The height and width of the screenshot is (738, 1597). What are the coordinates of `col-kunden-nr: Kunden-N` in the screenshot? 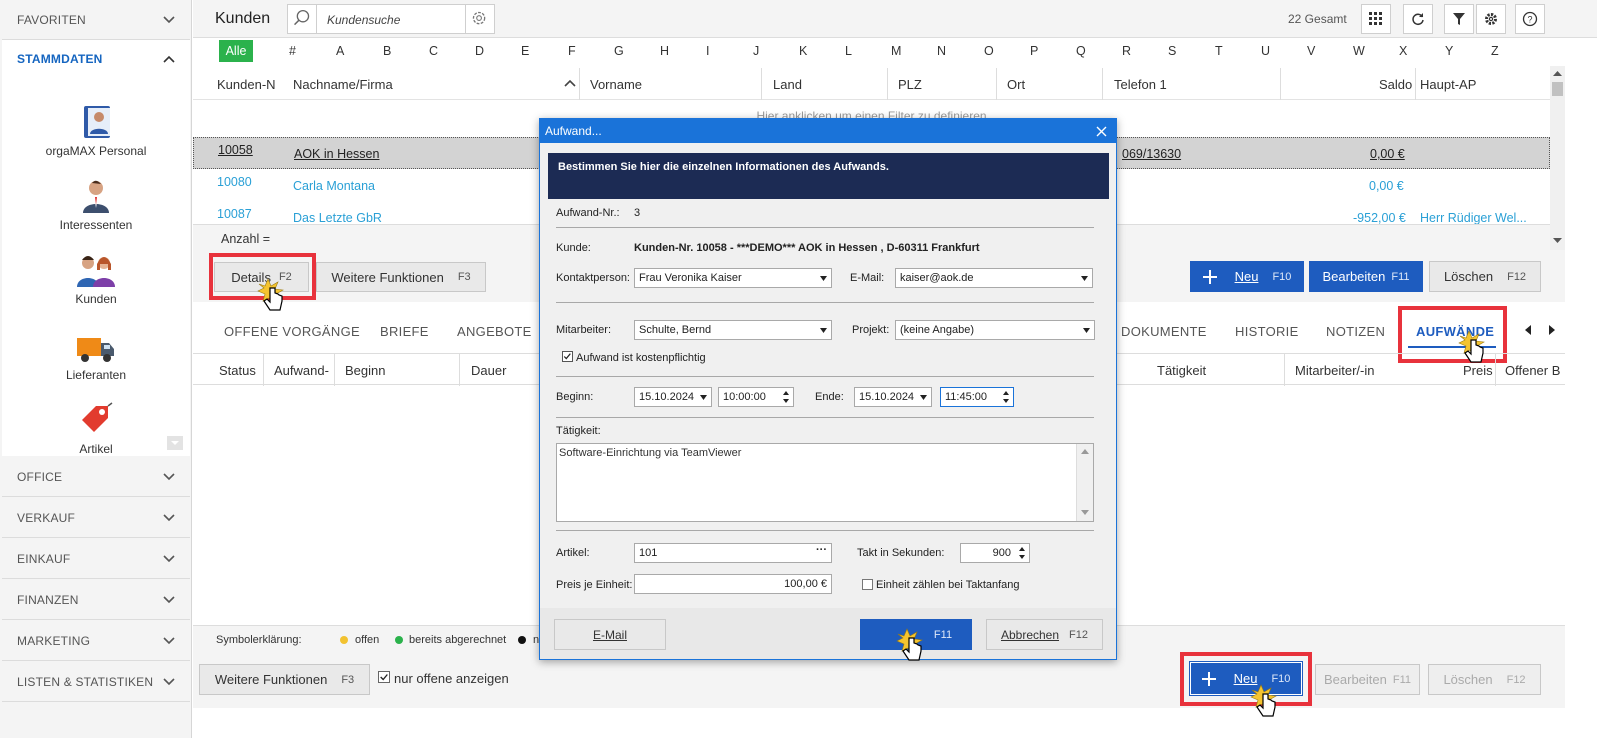 It's located at (246, 84).